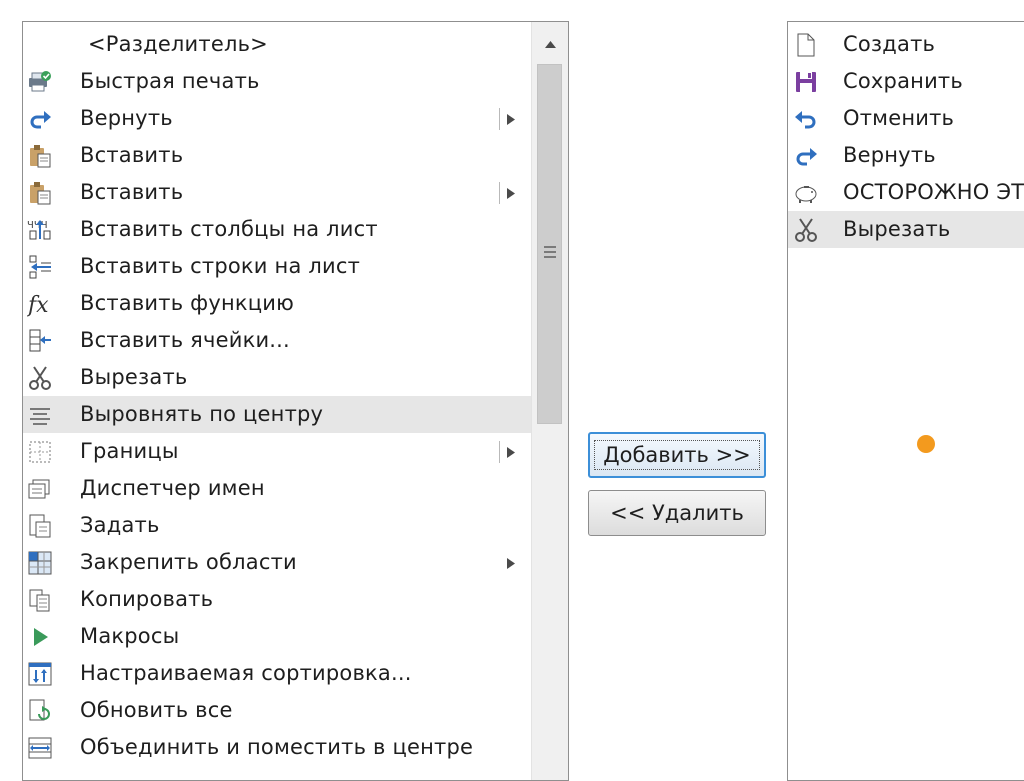 This screenshot has width=1024, height=781. I want to click on set-icon, so click(40, 526).